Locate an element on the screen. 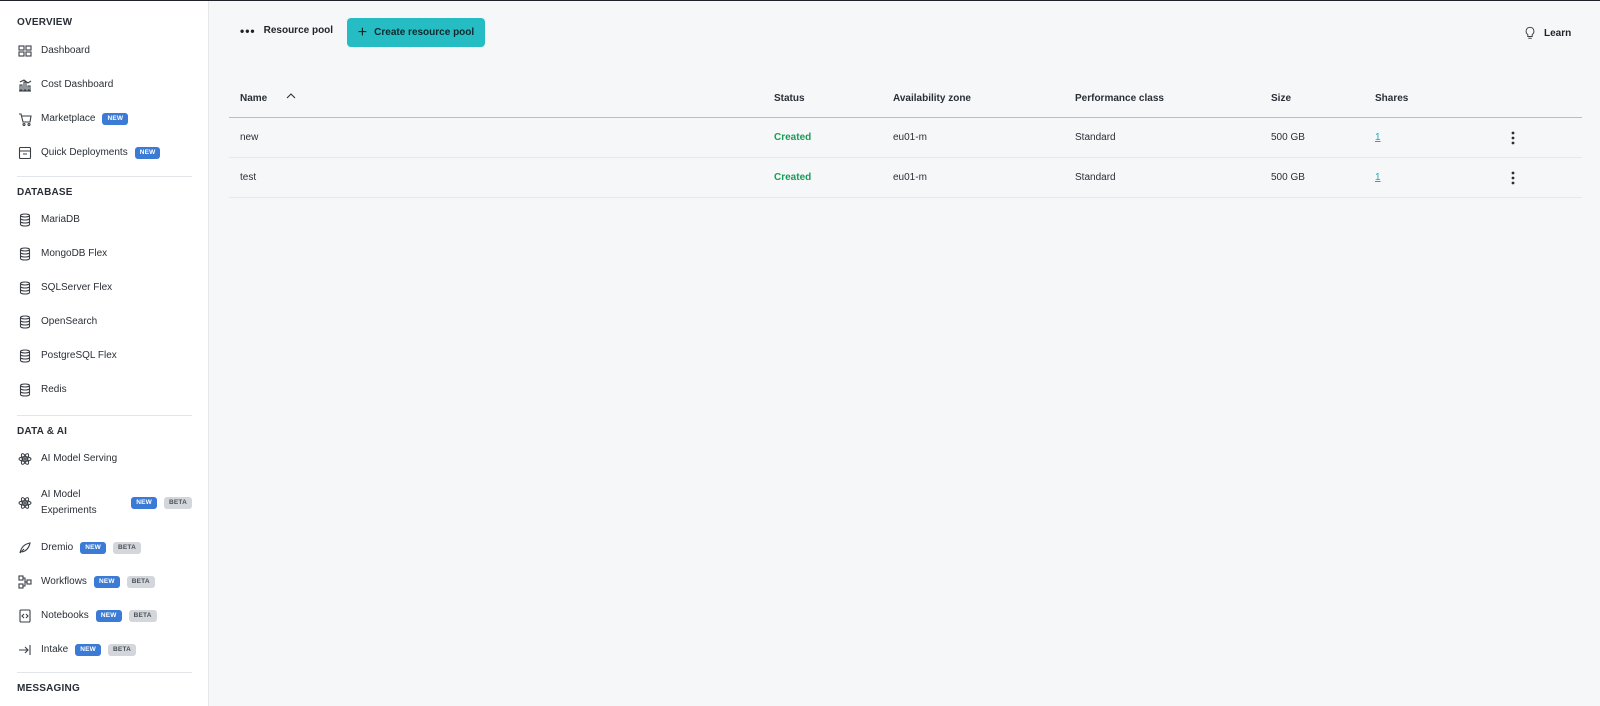  sidebar-item-label: MongoDB Flex is located at coordinates (74, 253).